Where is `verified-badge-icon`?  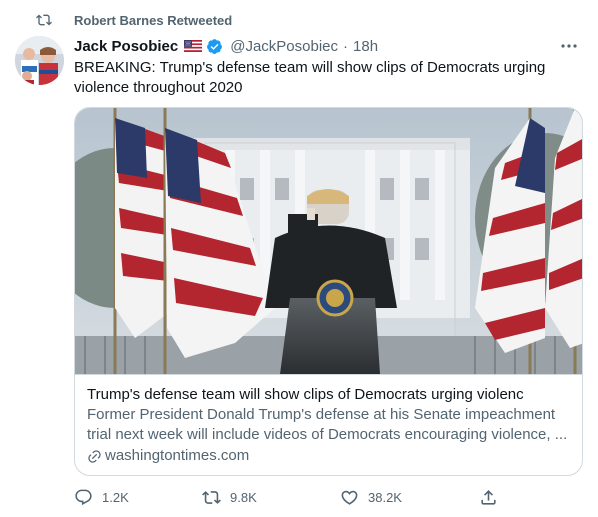
verified-badge-icon is located at coordinates (215, 46).